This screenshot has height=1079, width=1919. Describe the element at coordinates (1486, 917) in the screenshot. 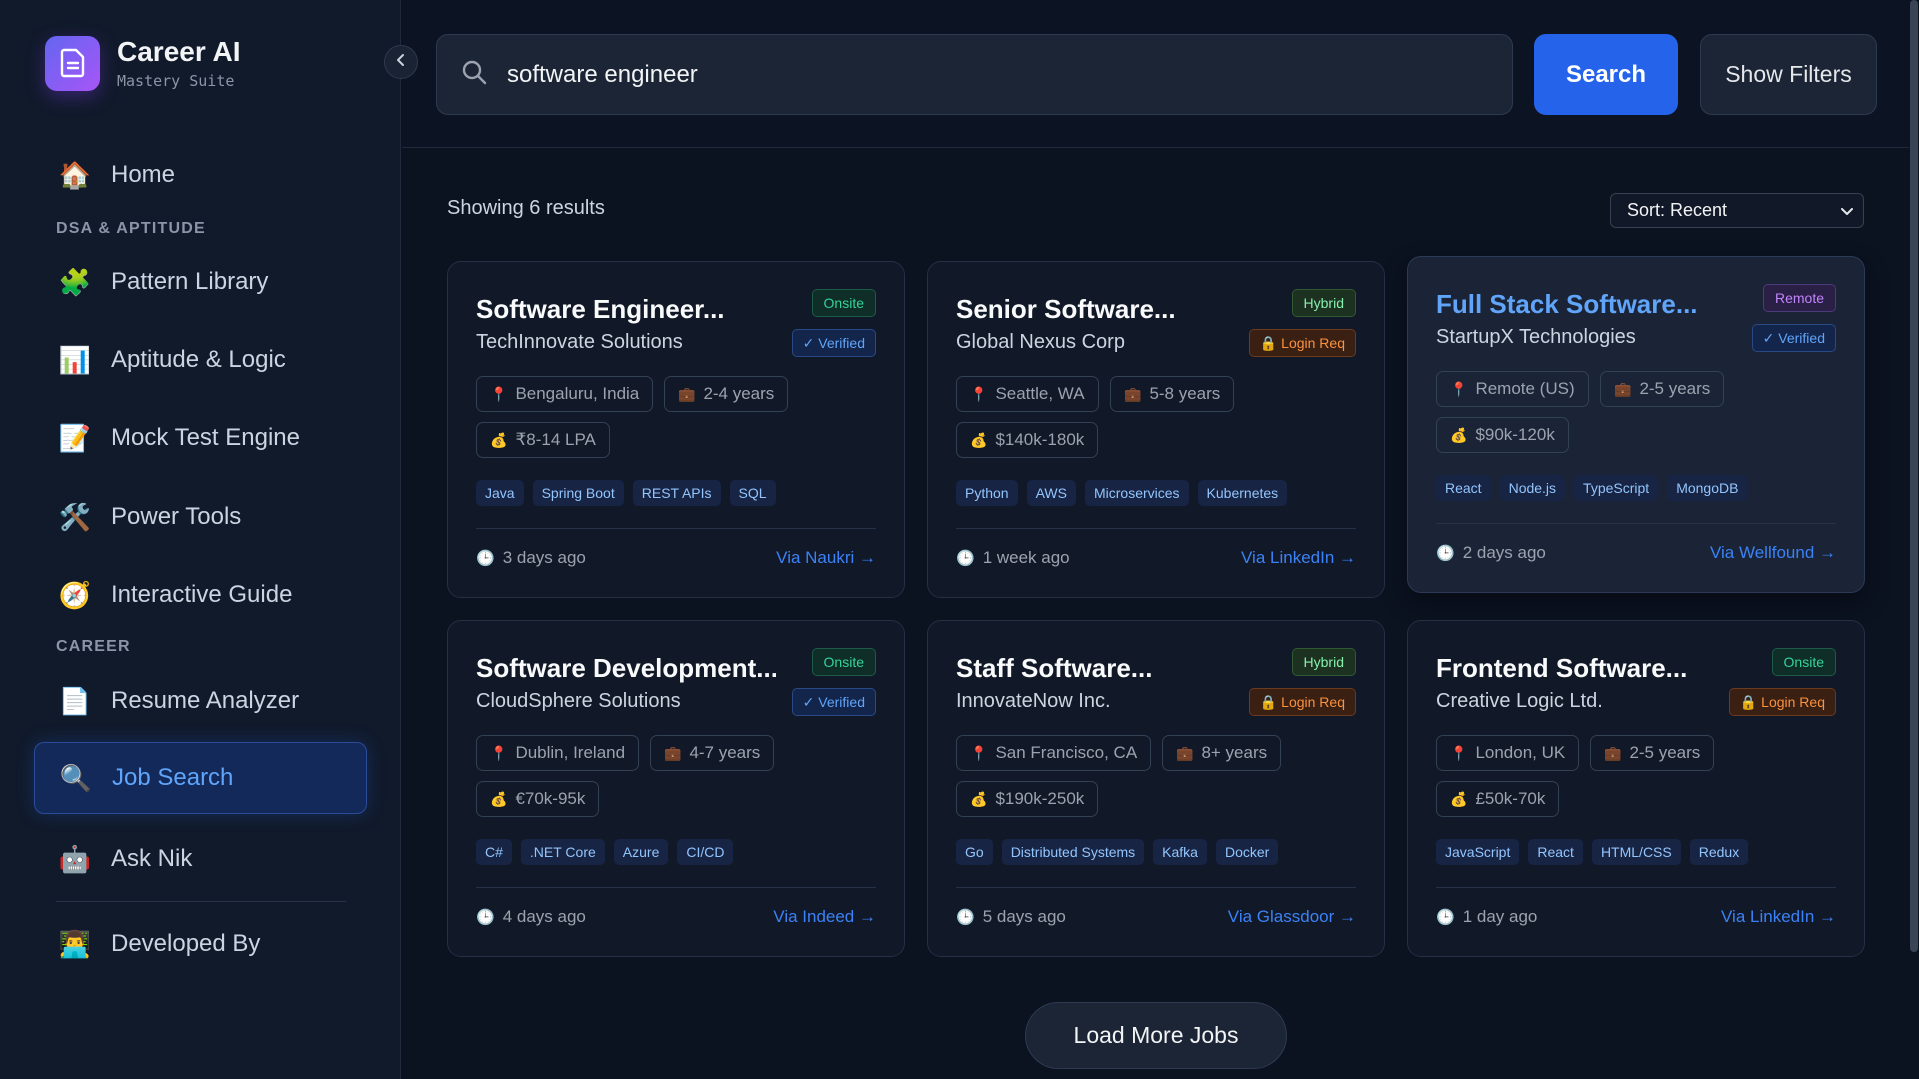

I see `posted-time: 🕒 1 day ago` at that location.